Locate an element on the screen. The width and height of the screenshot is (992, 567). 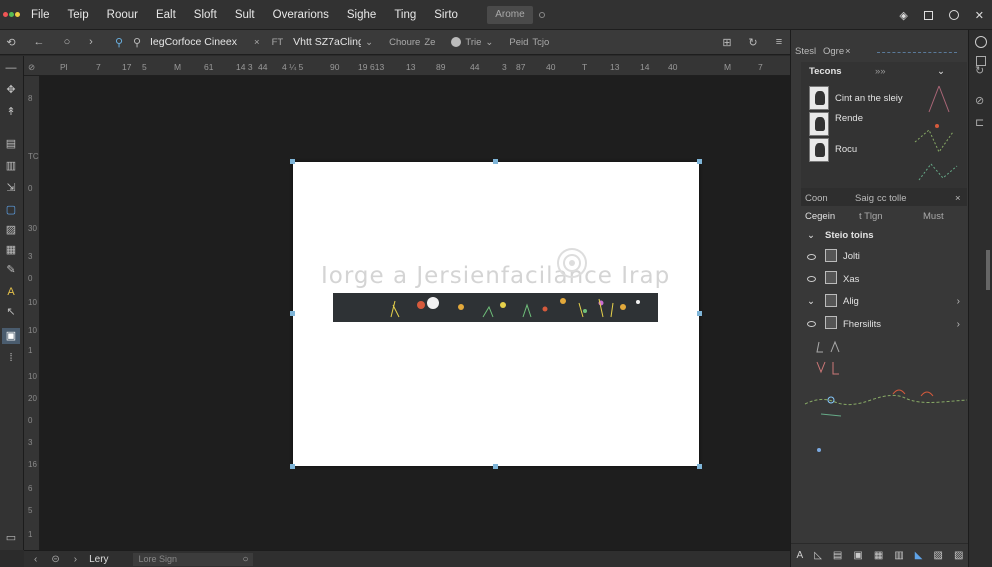
layers-tab: Tecons is located at coordinates (825, 71).